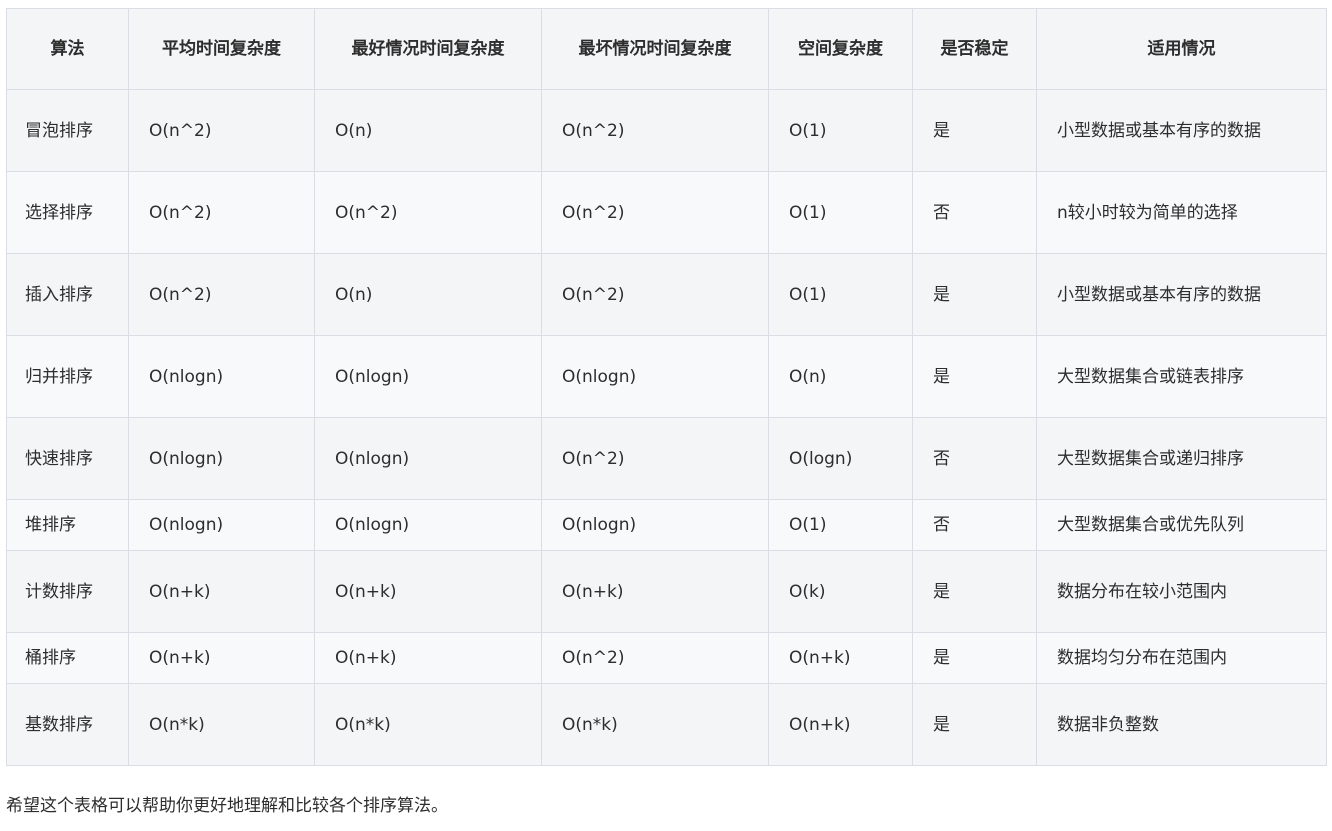 The height and width of the screenshot is (831, 1332). Describe the element at coordinates (67, 724) in the screenshot. I see `cell-algorithm: 基数排序` at that location.